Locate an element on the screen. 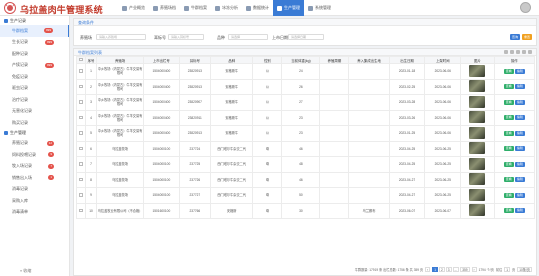 The width and height of the screenshot is (539, 276). table-cell: 23820907 is located at coordinates (194, 102).